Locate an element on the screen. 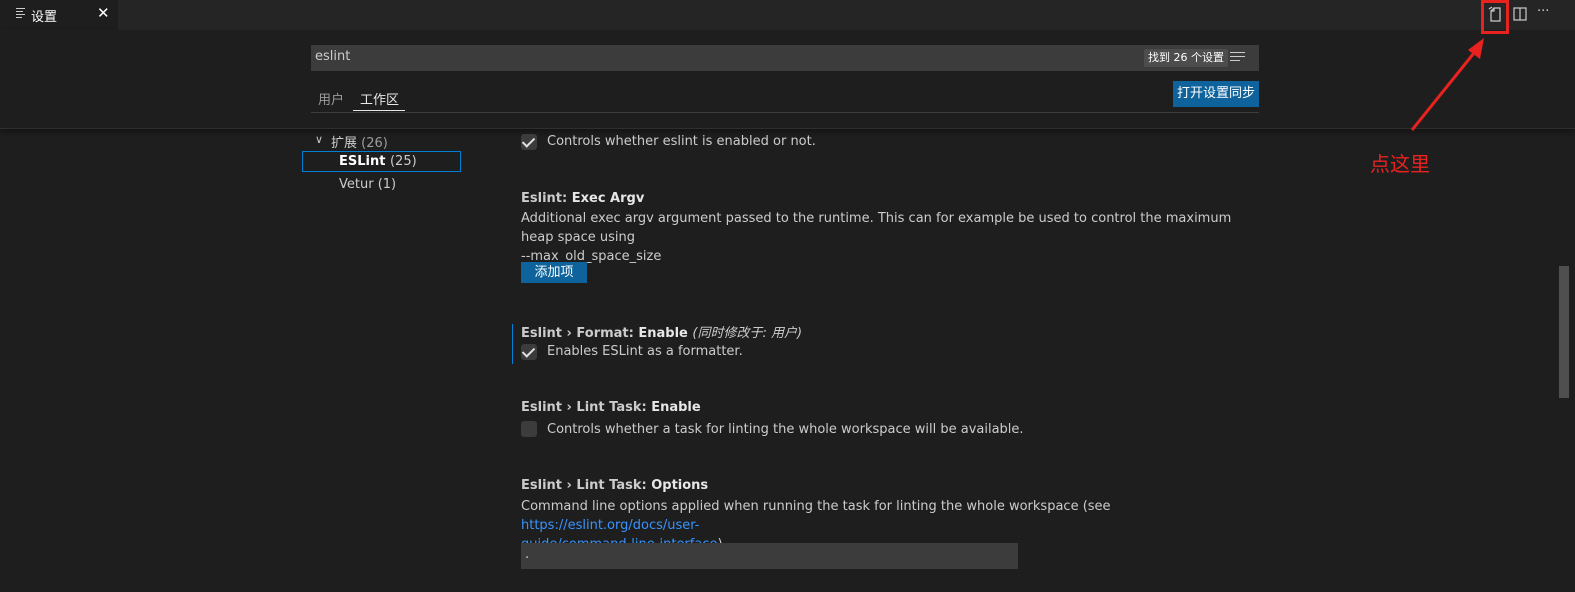 Image resolution: width=1575 pixels, height=592 pixels. lint-task-options-title: Eslint › Lint Task: Options is located at coordinates (614, 485).